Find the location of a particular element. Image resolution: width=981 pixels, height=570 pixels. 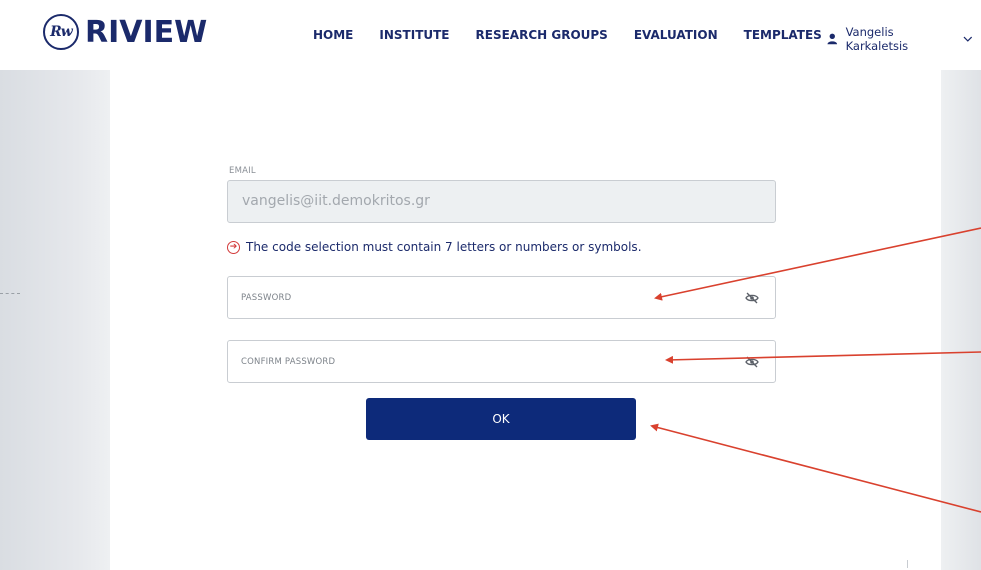

annotation-arrow-ok is located at coordinates (815, 468).